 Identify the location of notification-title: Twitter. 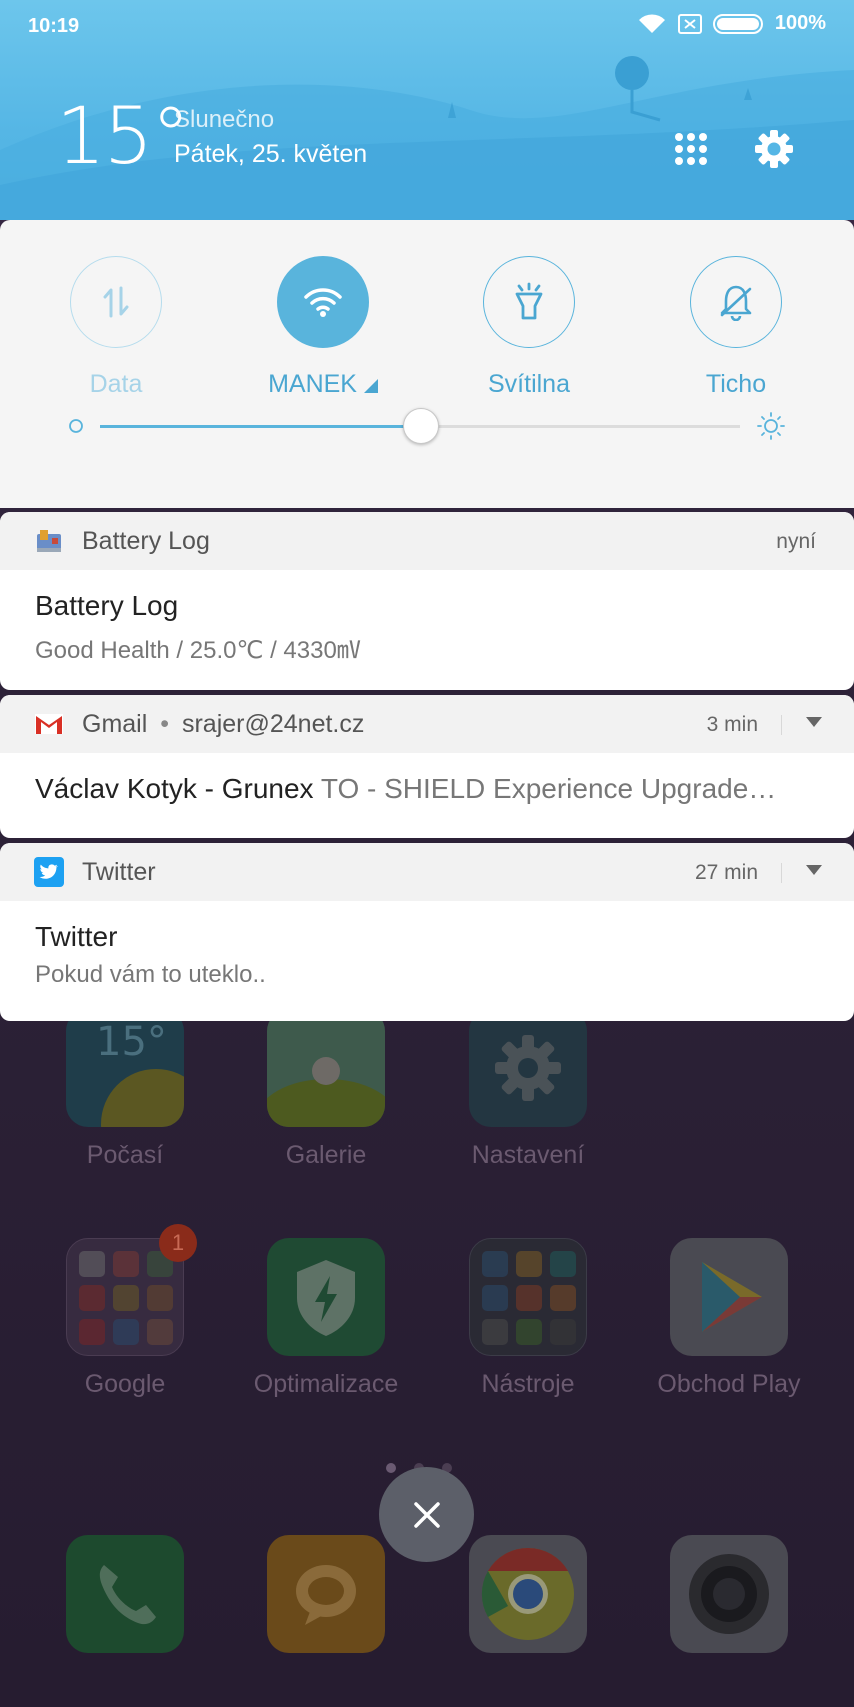
(76, 936).